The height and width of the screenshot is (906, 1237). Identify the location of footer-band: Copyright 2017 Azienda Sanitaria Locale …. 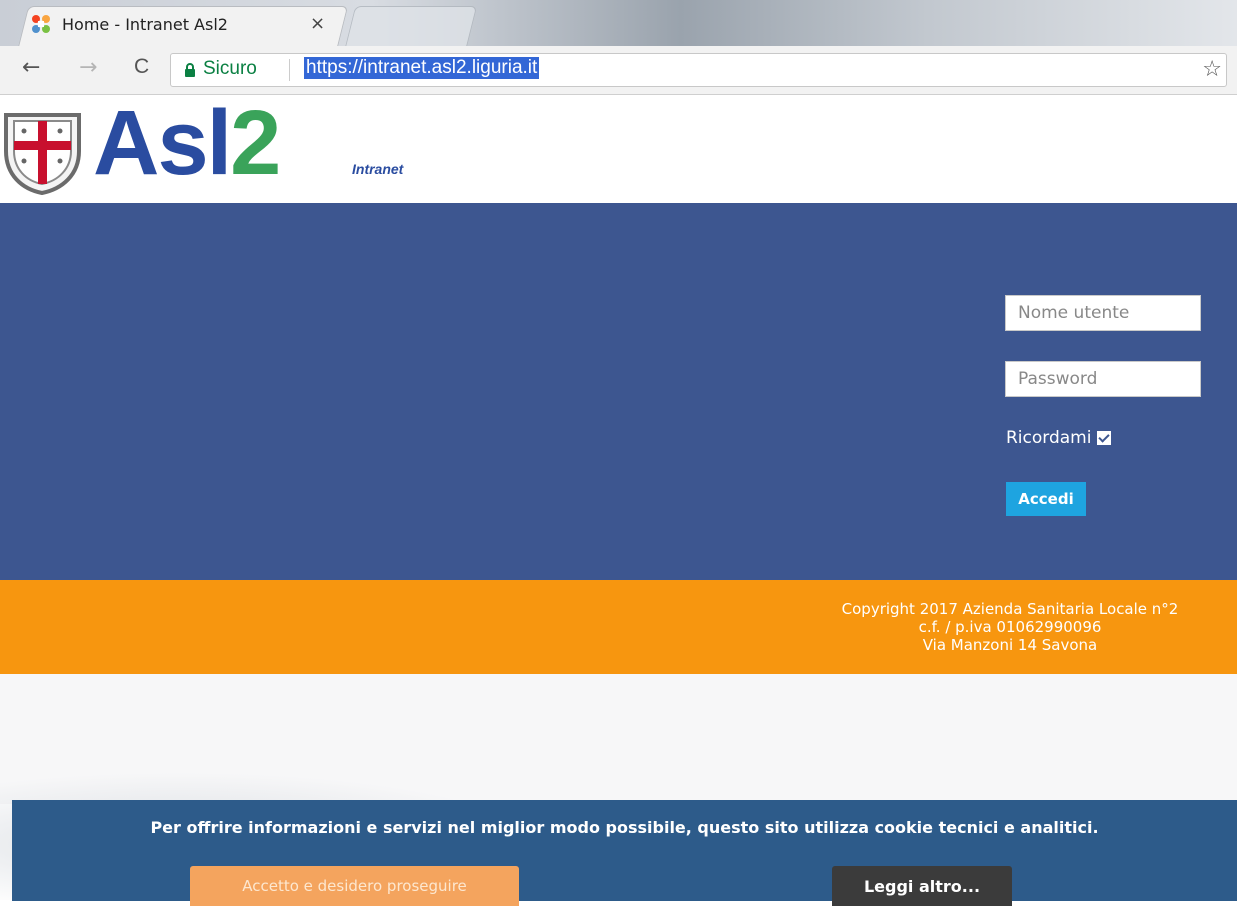
(618, 627).